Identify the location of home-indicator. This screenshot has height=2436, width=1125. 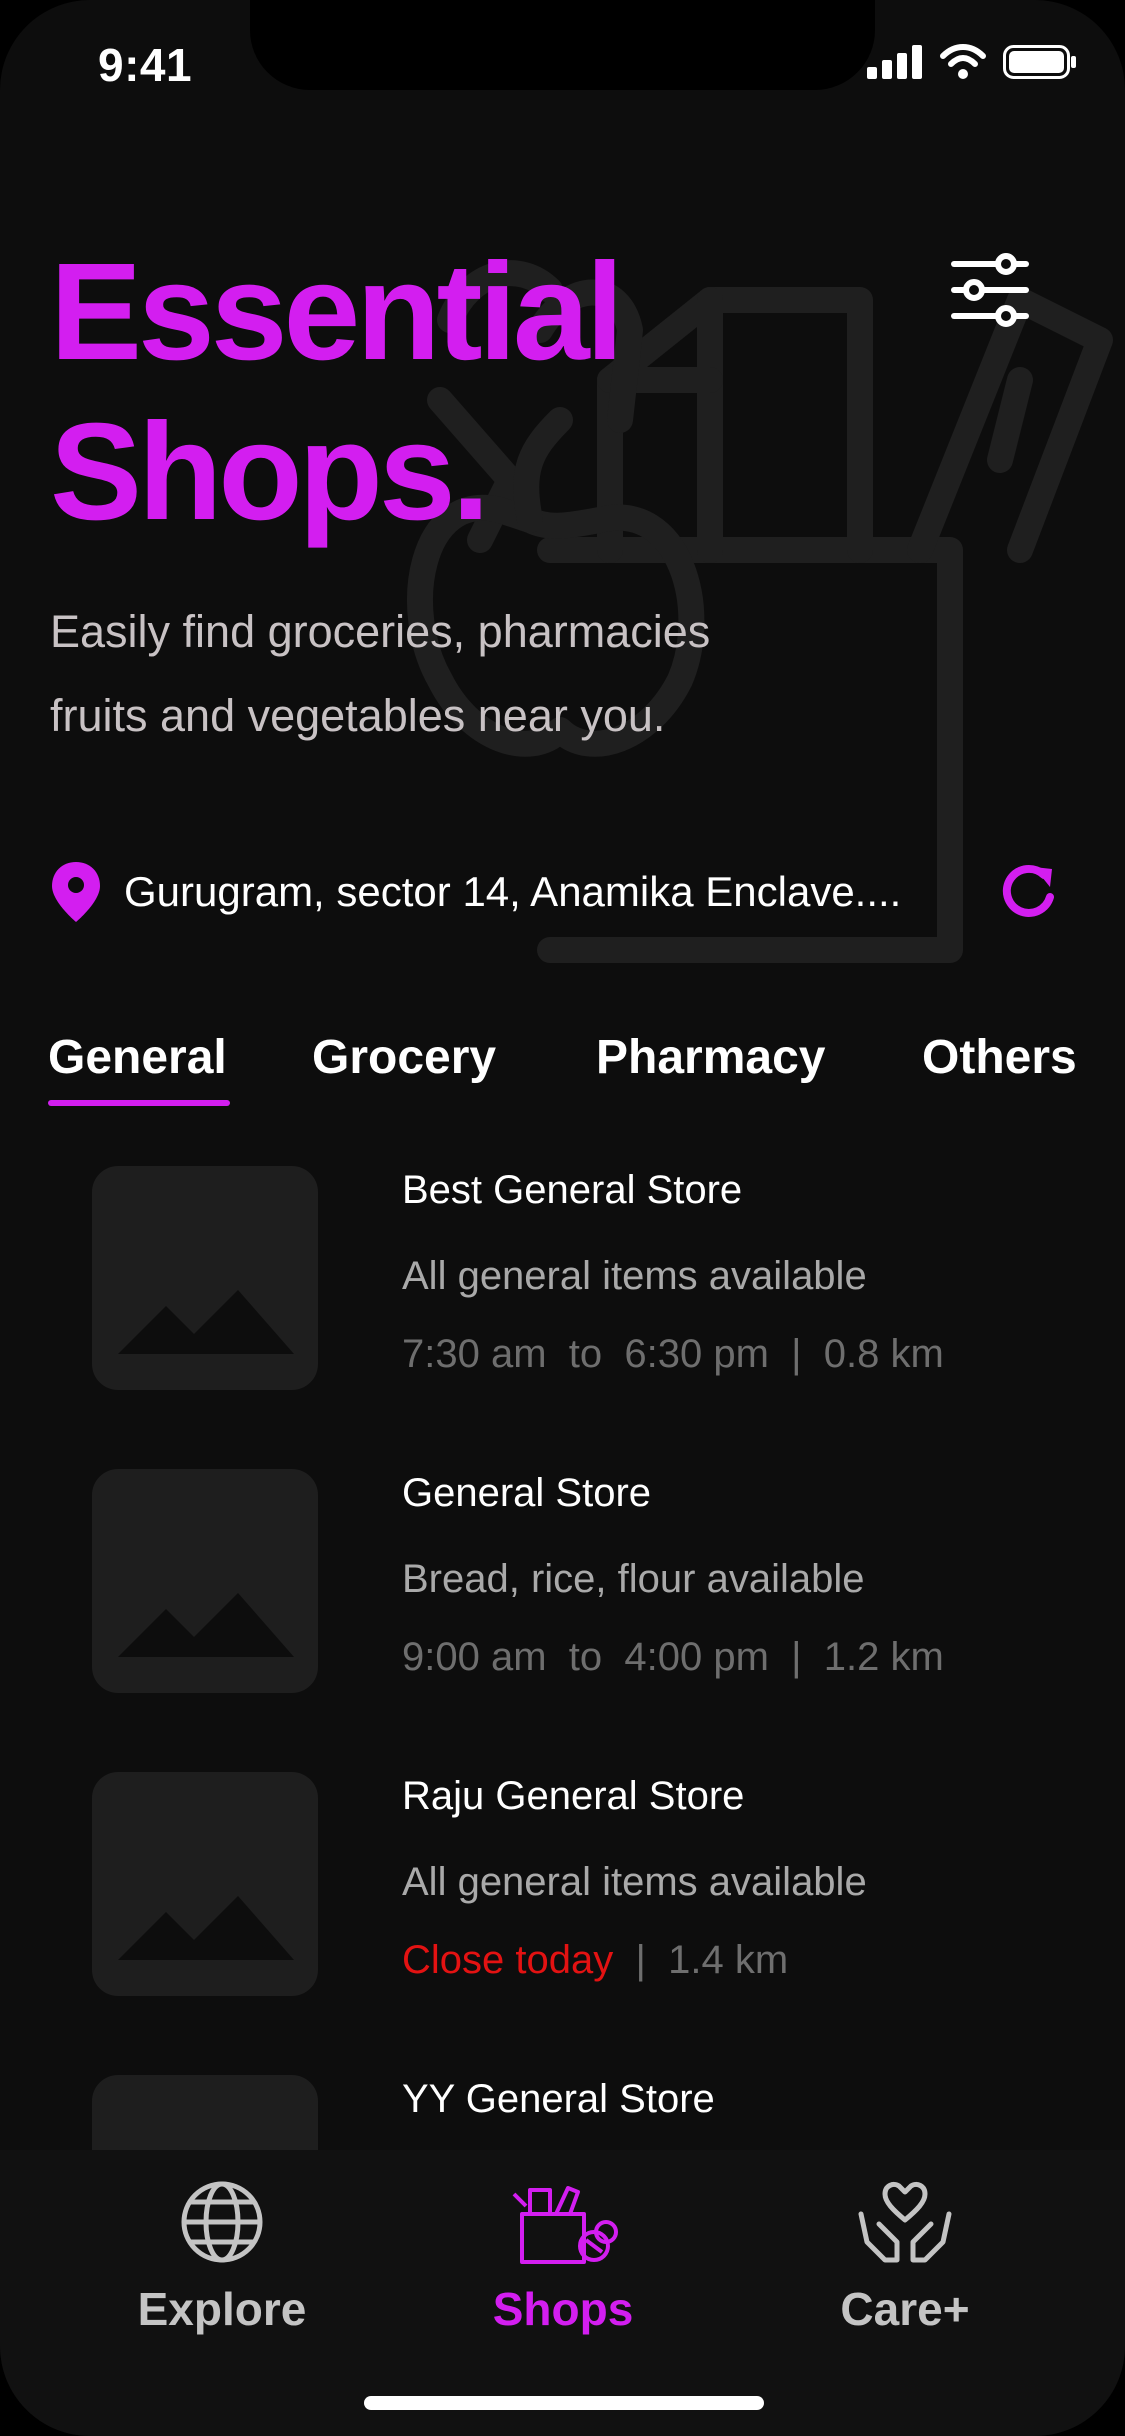
(564, 2403).